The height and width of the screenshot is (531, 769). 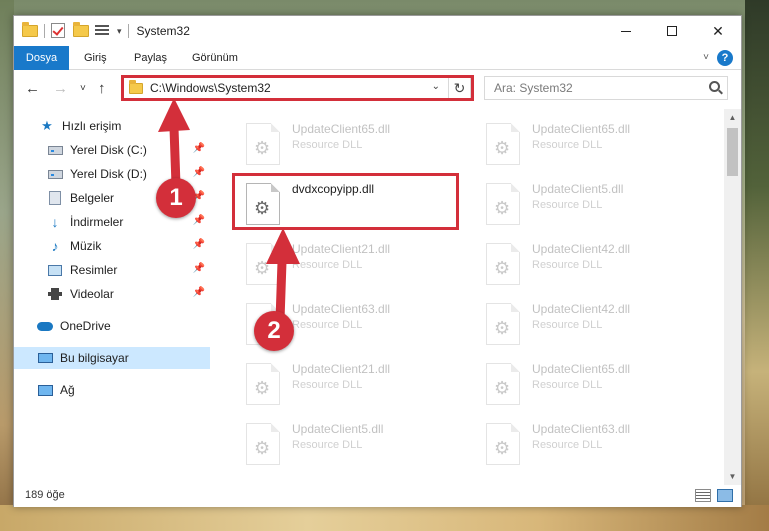 I want to click on properties-icon, so click(x=103, y=31).